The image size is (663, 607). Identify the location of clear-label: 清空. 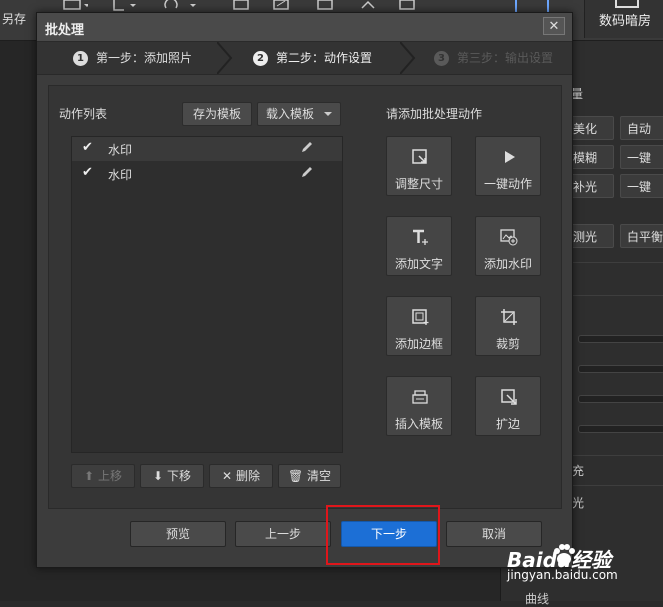
(319, 476).